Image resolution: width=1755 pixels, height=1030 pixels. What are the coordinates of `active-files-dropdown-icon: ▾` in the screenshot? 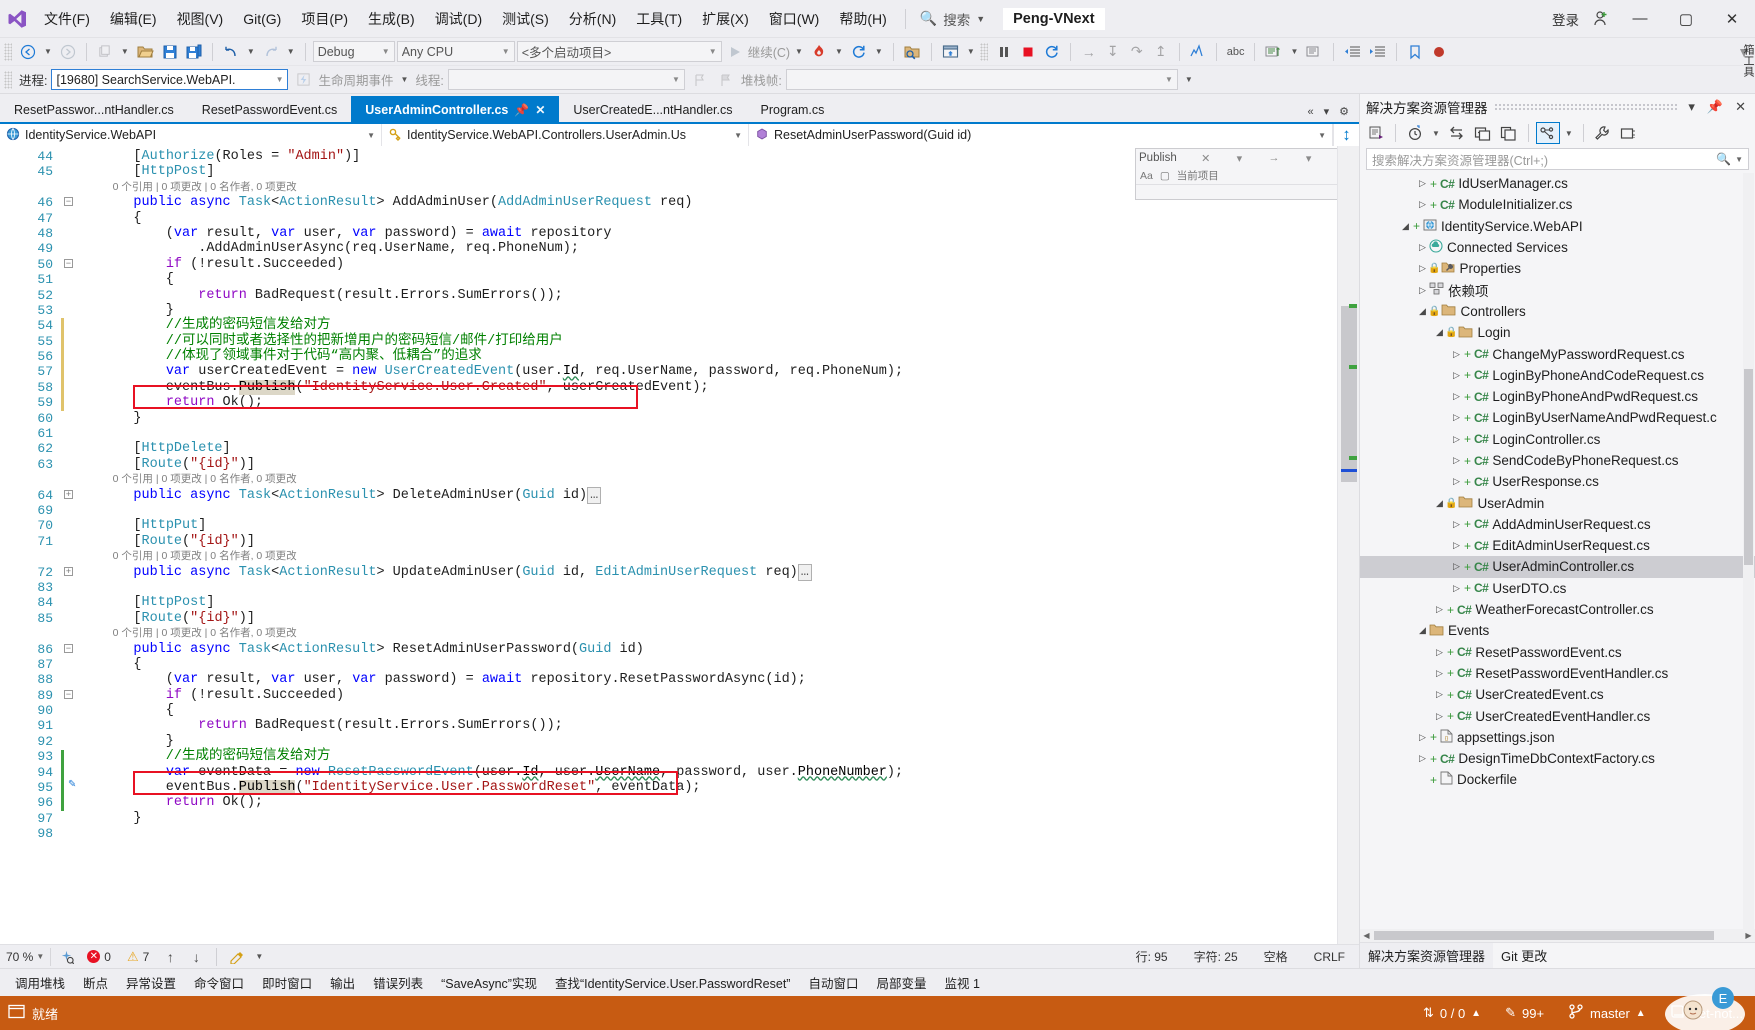 It's located at (1327, 111).